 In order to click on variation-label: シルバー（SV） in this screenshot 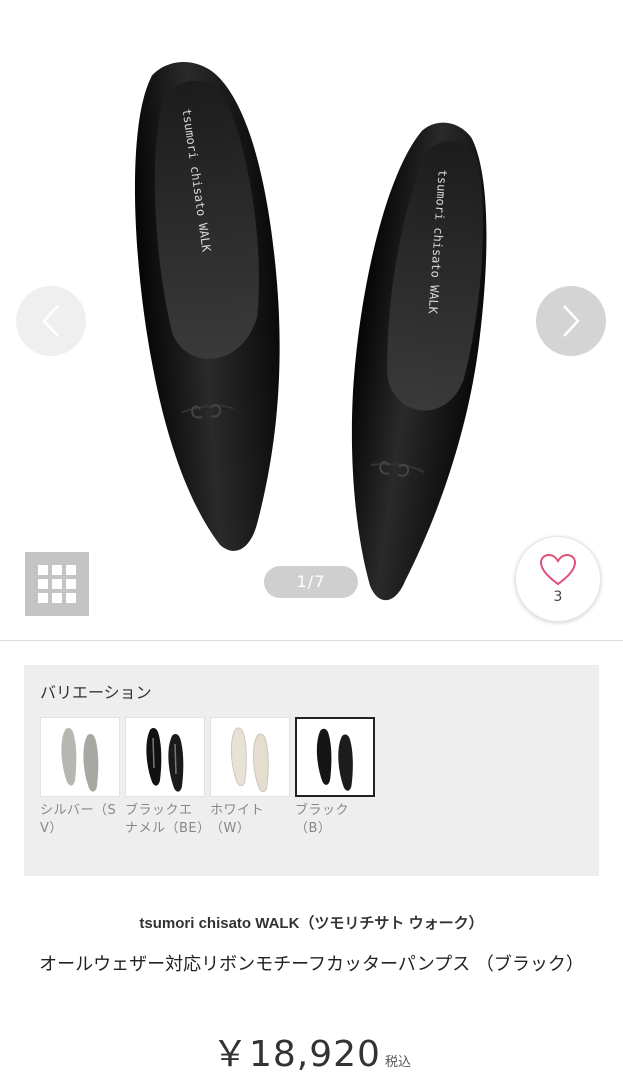, I will do `click(78, 819)`.